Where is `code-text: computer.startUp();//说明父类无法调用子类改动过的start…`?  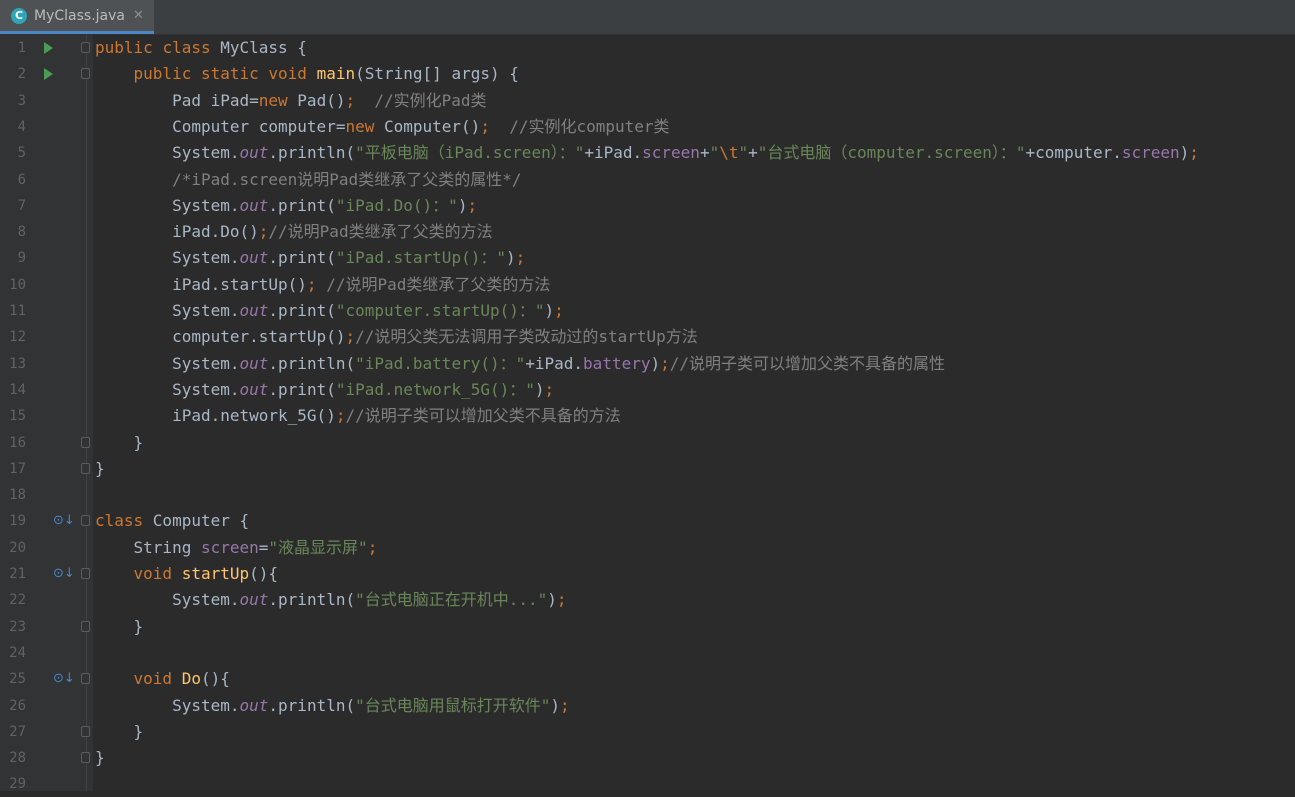
code-text: computer.startUp();//说明父类无法调用子类改动过的start… is located at coordinates (396, 337).